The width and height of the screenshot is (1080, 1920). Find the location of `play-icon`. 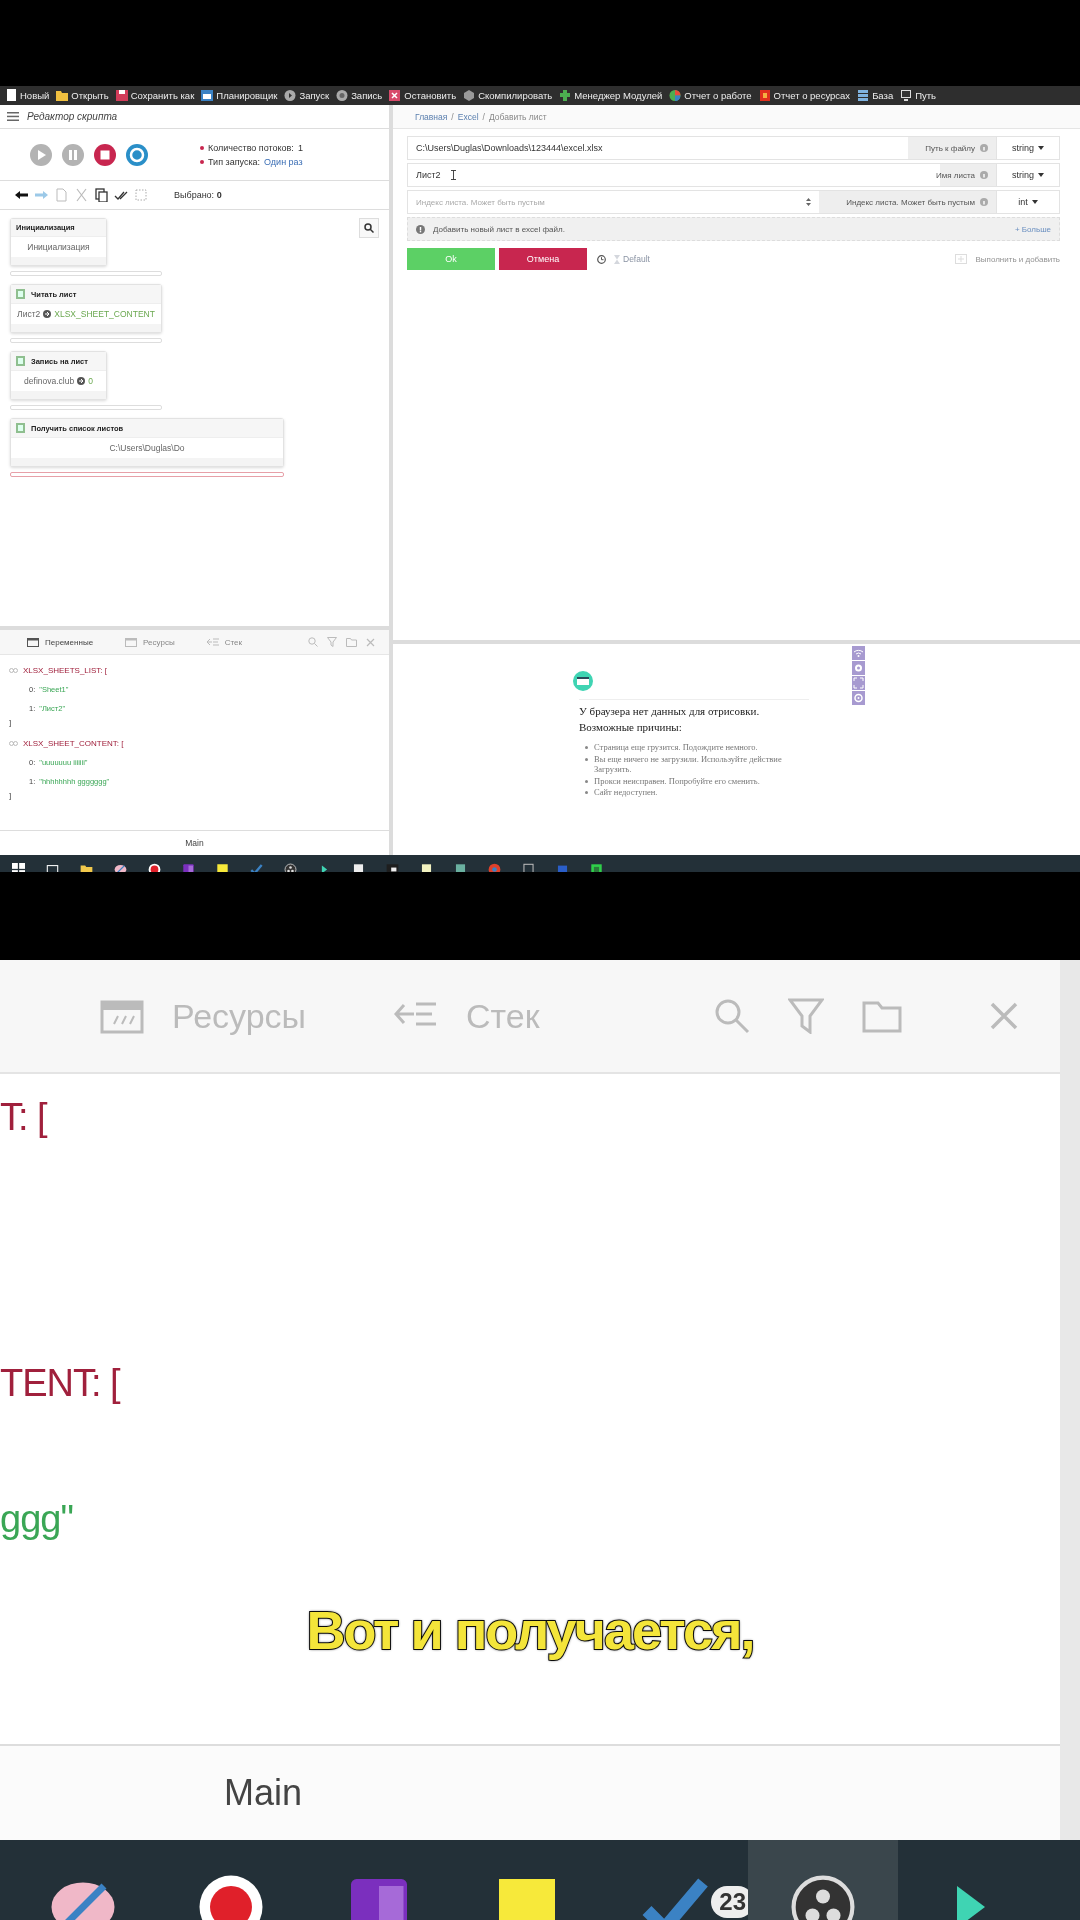

play-icon is located at coordinates (290, 95).